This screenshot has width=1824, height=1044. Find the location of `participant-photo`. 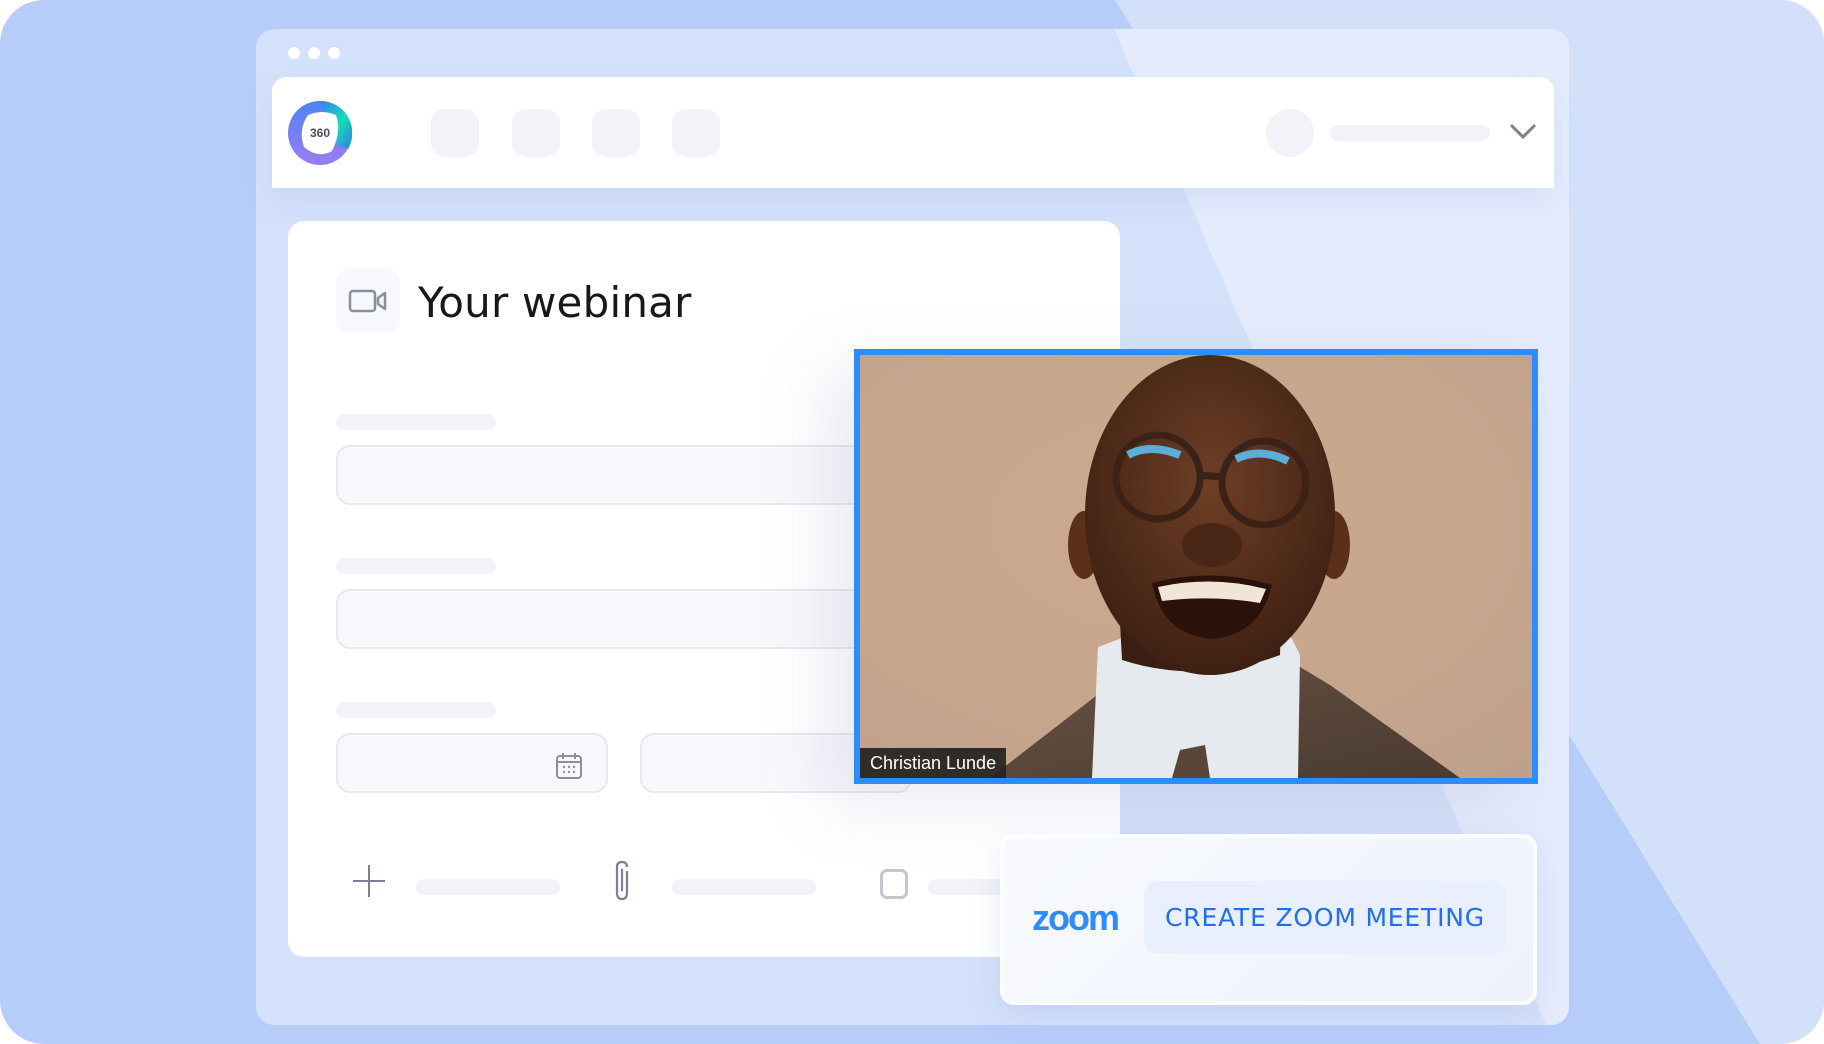

participant-photo is located at coordinates (1196, 566).